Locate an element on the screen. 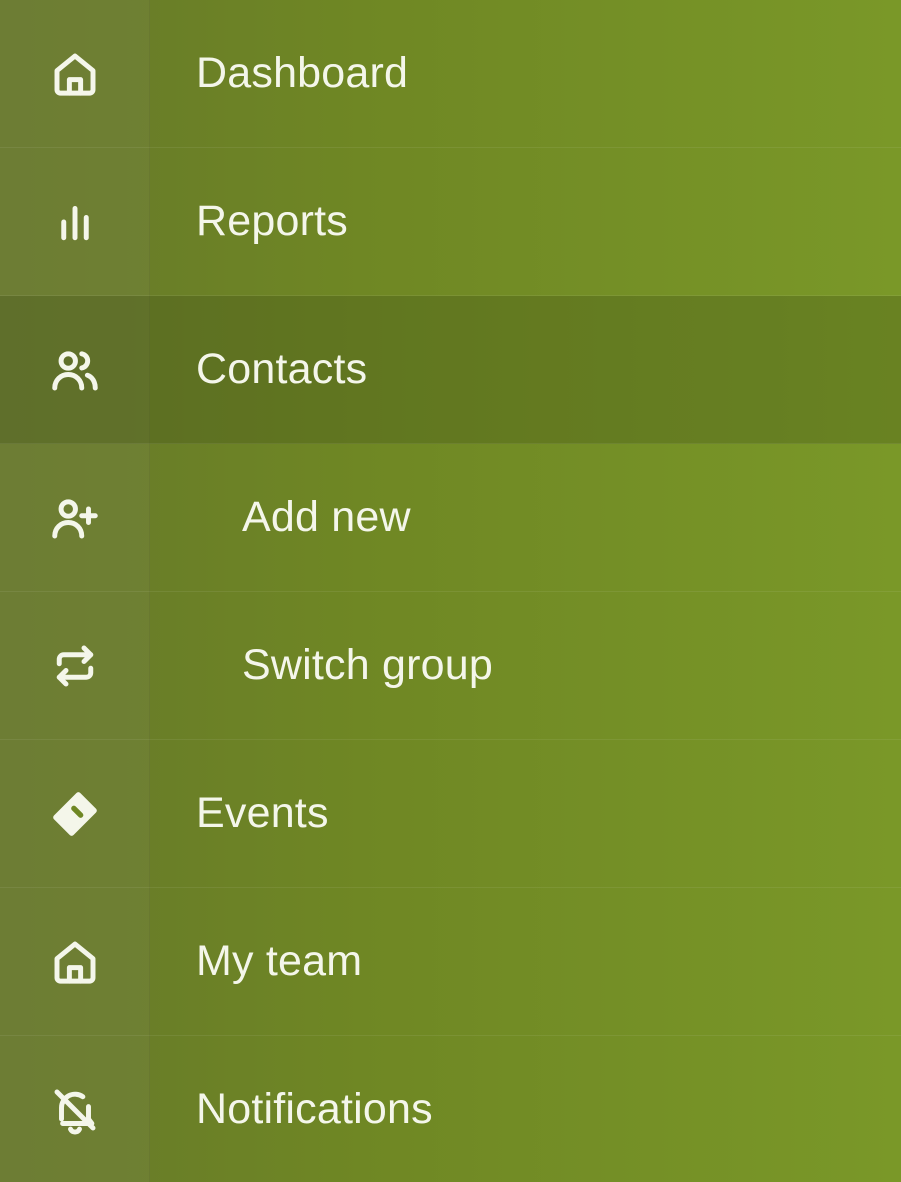  bell-off-icon is located at coordinates (75, 1109).